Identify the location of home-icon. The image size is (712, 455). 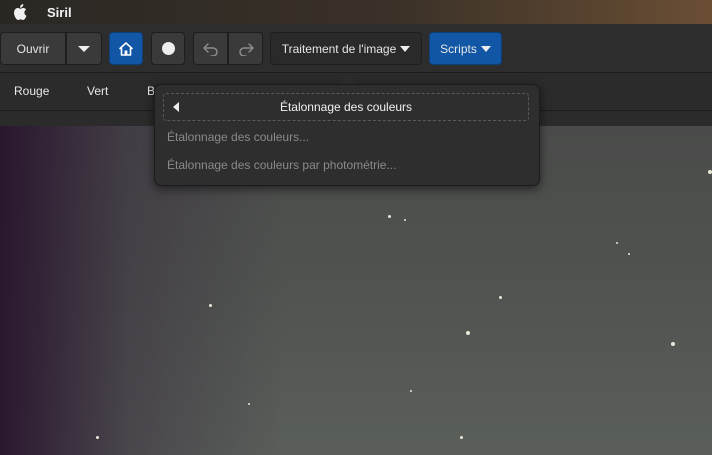
(126, 48).